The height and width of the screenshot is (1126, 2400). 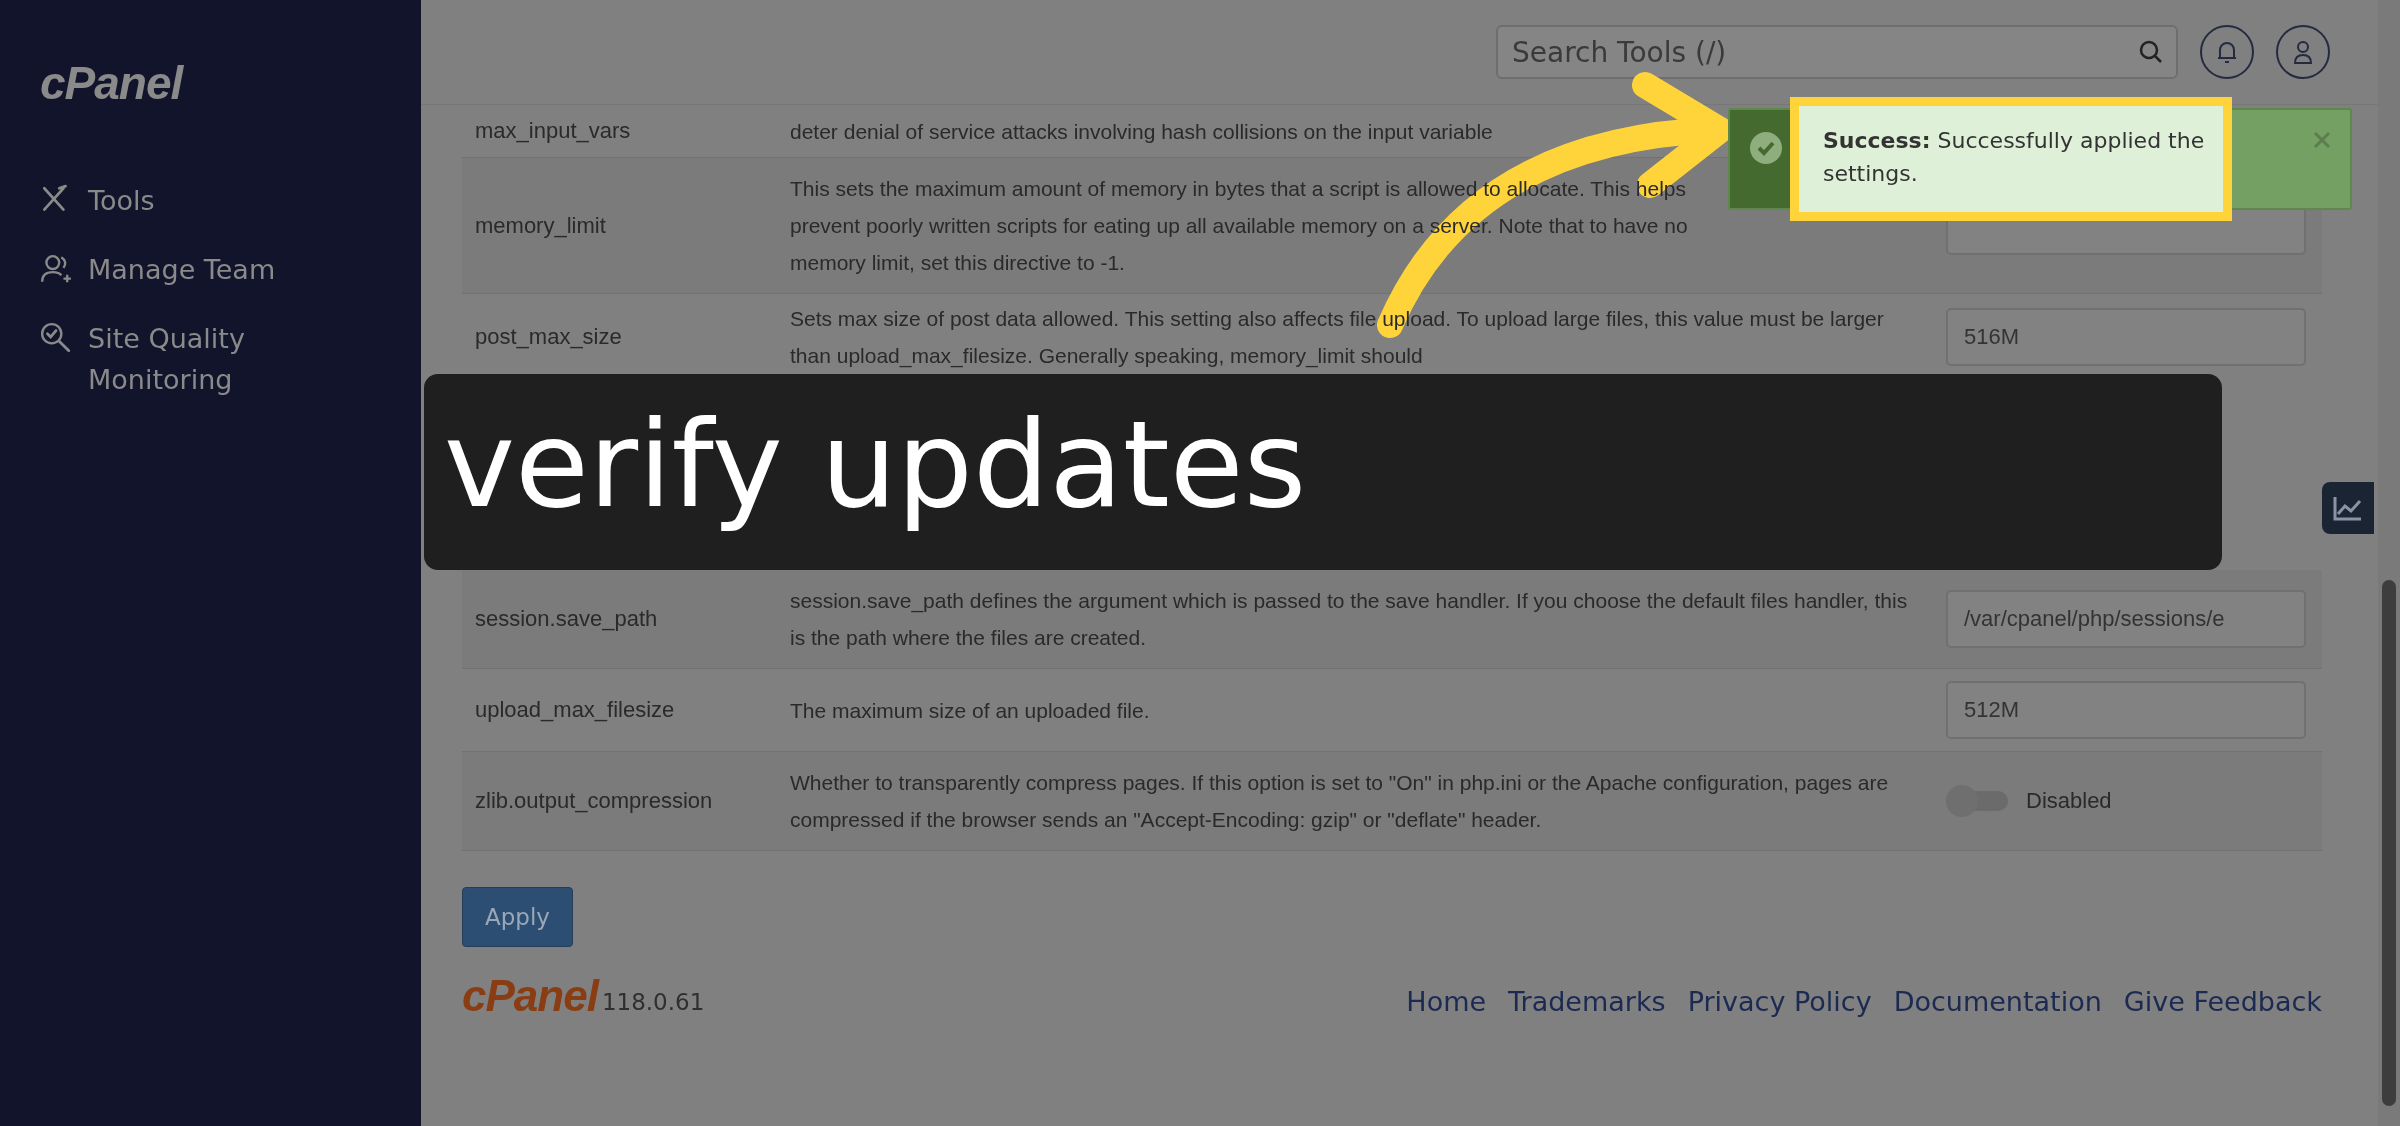 I want to click on setting-name: upload_max_filesize, so click(x=575, y=710).